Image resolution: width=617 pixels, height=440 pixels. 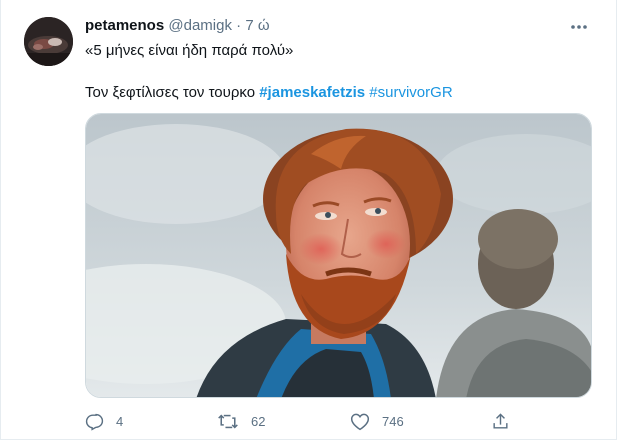 What do you see at coordinates (241, 421) in the screenshot?
I see `retweet-button: 62` at bounding box center [241, 421].